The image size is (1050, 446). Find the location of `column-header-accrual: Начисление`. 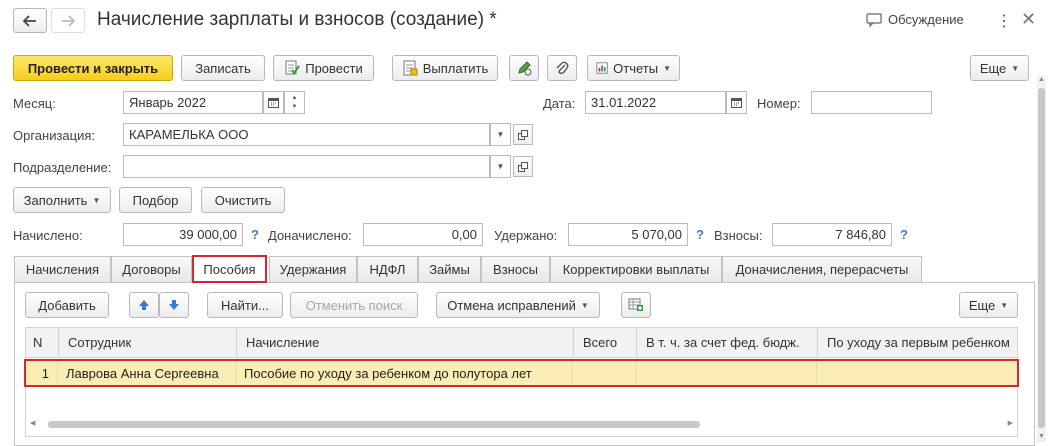

column-header-accrual: Начисление is located at coordinates (405, 342).